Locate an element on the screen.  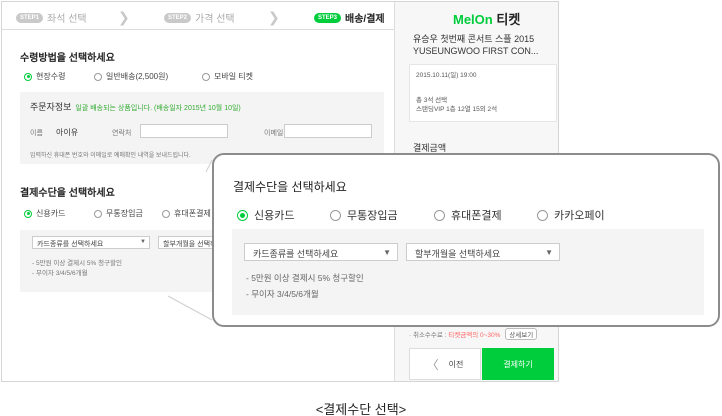
installment-select-value: 할부개월을 선택하세요 is located at coordinates (458, 254).